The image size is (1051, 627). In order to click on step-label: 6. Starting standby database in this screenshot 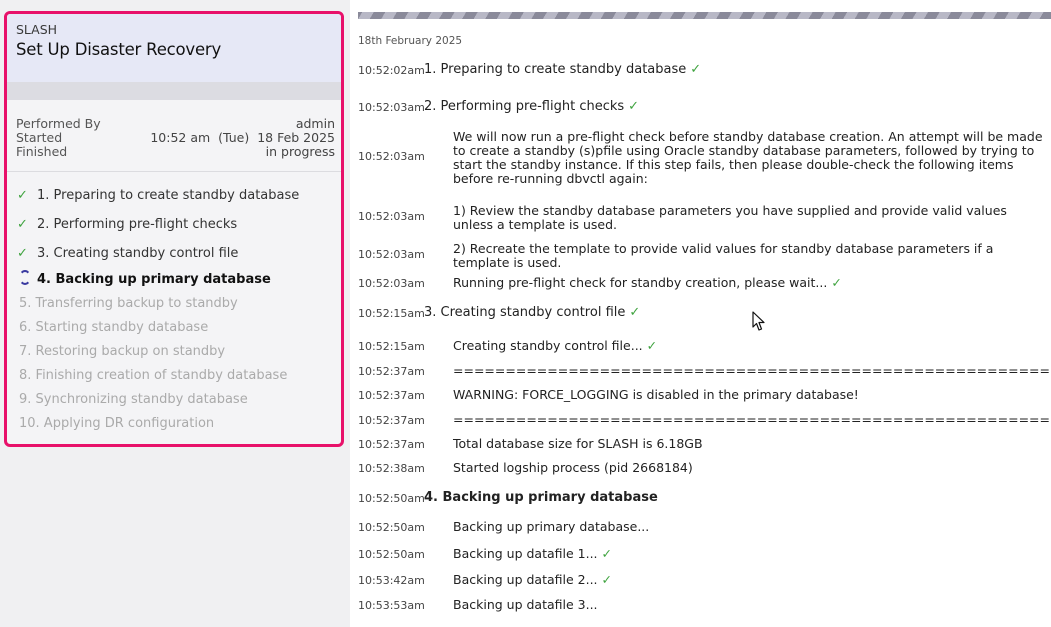, I will do `click(114, 327)`.